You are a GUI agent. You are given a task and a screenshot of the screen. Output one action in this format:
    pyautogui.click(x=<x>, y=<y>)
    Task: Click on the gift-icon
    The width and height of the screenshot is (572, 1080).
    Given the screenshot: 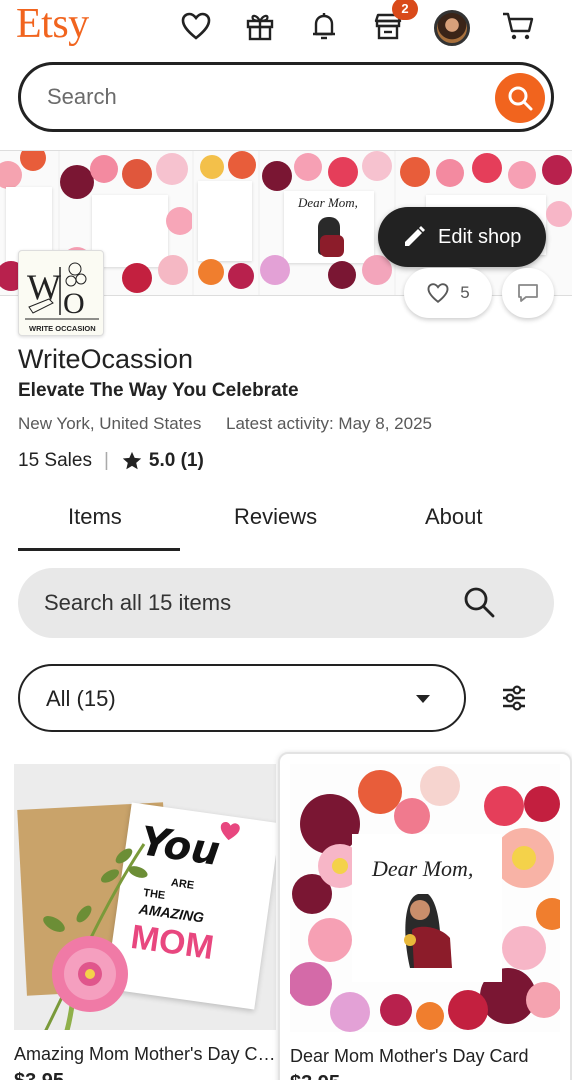 What is the action you would take?
    pyautogui.click(x=260, y=27)
    